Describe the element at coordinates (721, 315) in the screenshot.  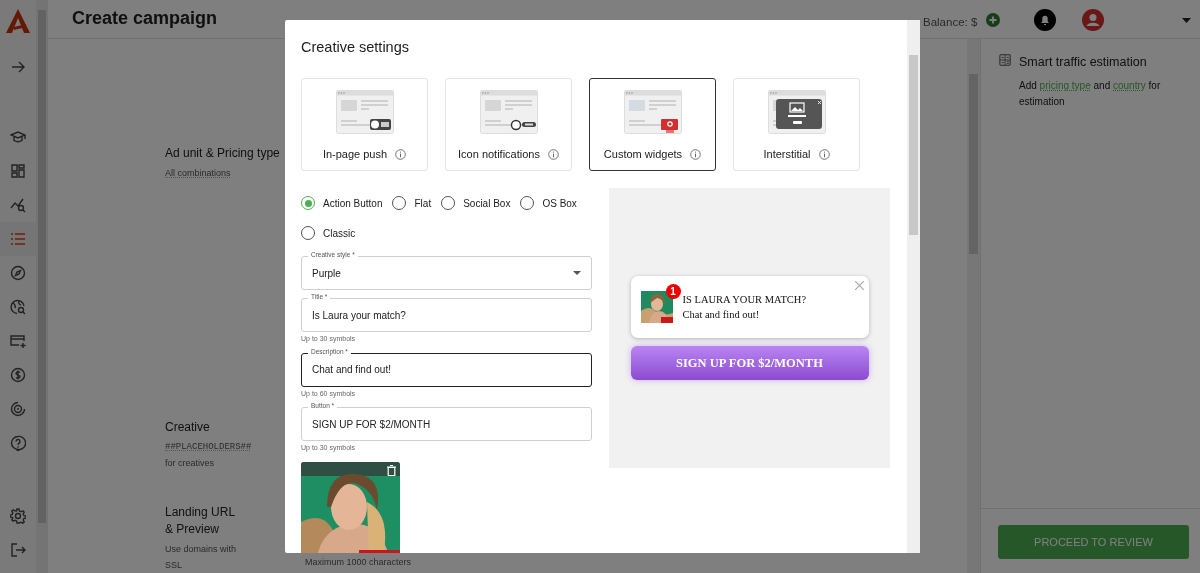
I see `notification-text: Chat and find out!` at that location.